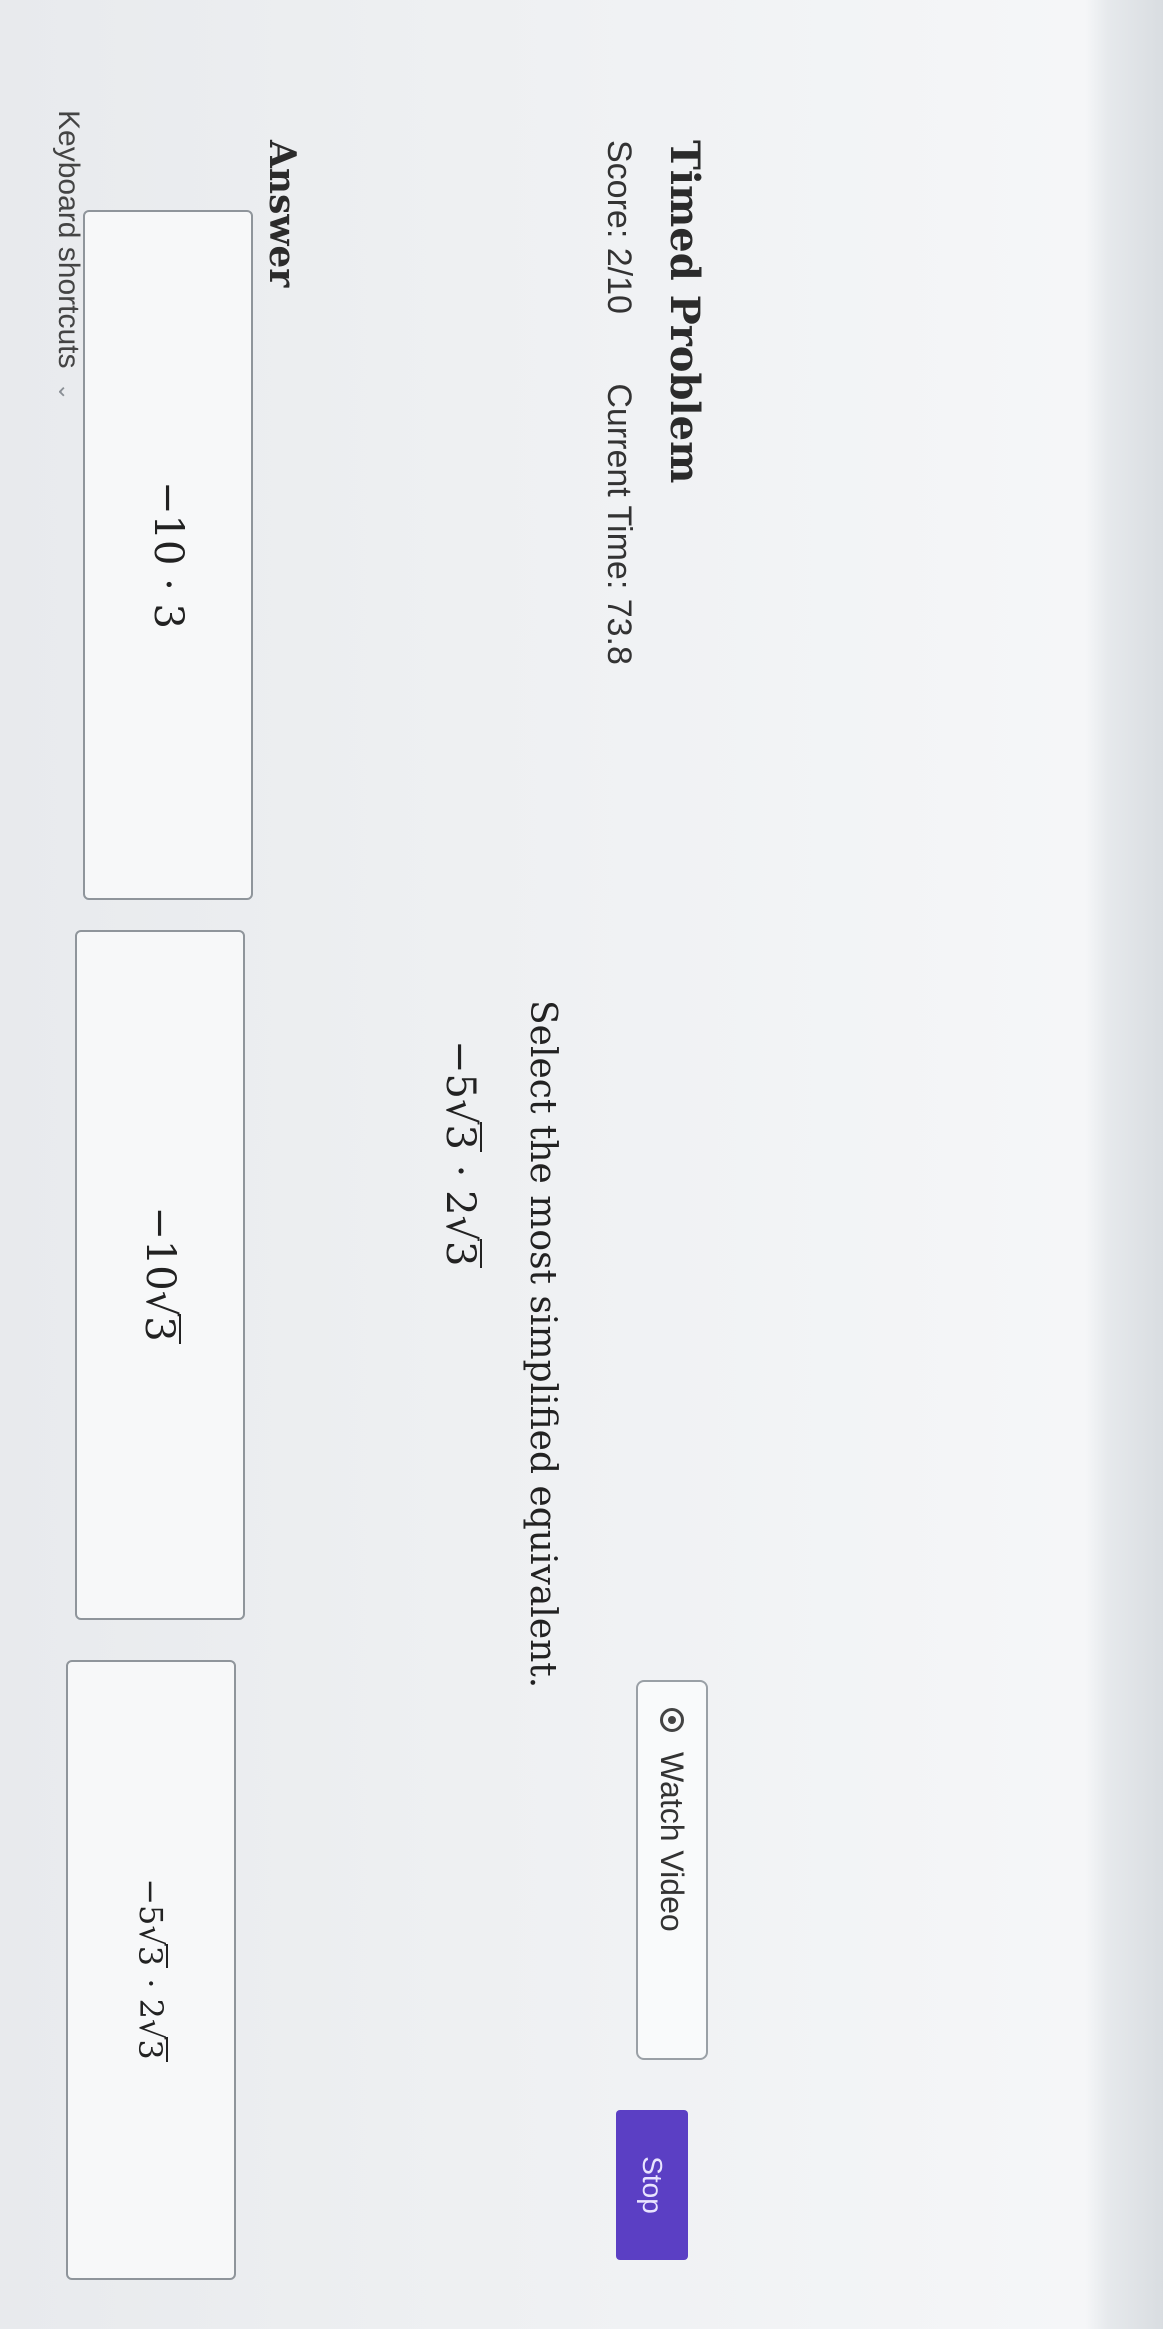 The height and width of the screenshot is (2329, 1163). What do you see at coordinates (672, 1720) in the screenshot?
I see `play-circle-icon` at bounding box center [672, 1720].